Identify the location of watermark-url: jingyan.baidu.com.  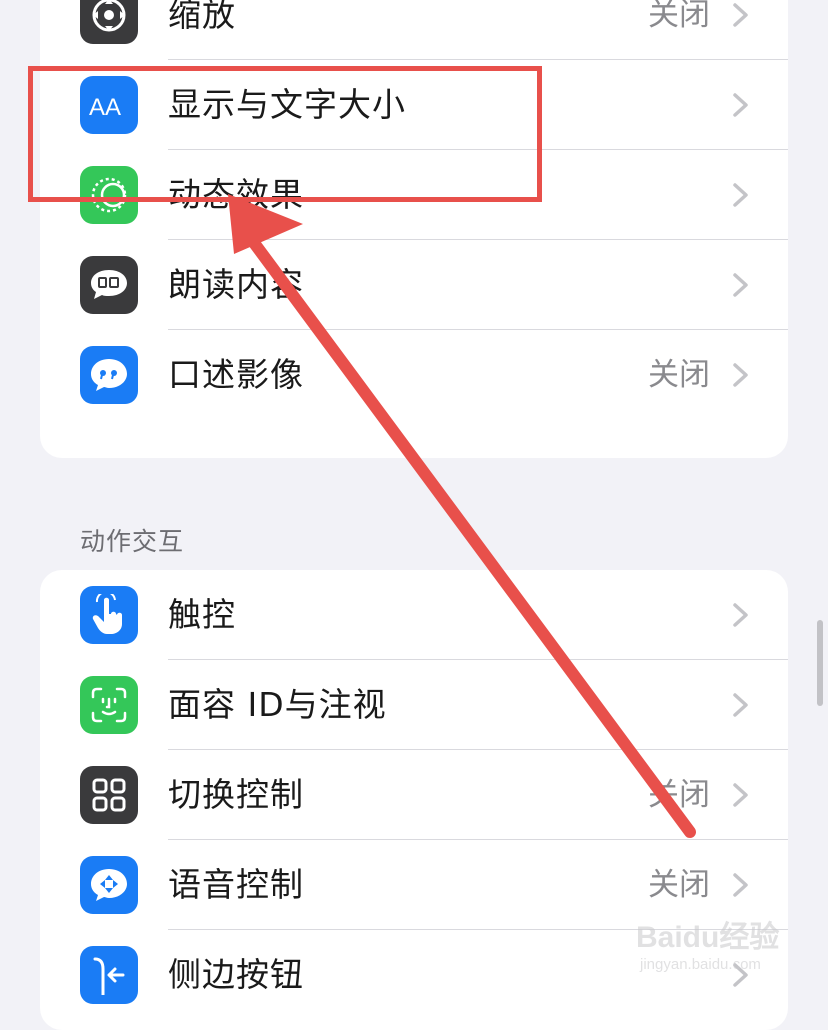
(700, 964).